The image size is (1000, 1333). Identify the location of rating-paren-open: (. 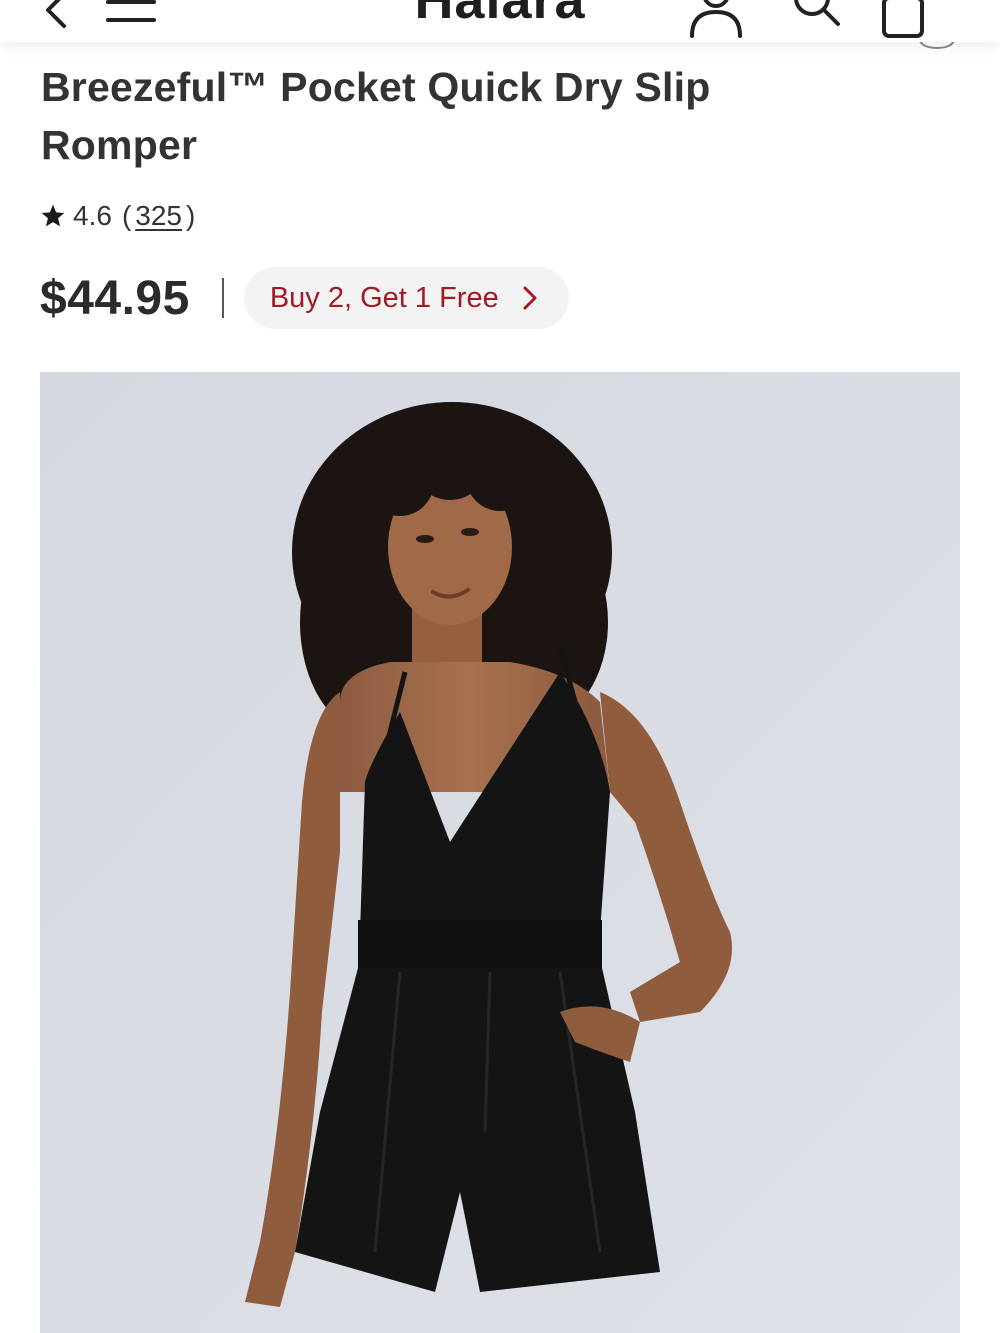
(126, 215).